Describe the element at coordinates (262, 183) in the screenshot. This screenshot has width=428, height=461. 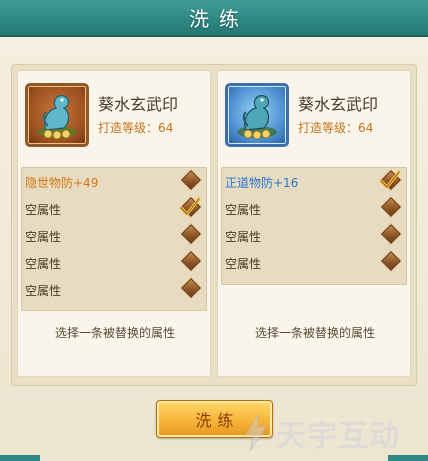
I see `attribute-label: 正道物防+16` at that location.